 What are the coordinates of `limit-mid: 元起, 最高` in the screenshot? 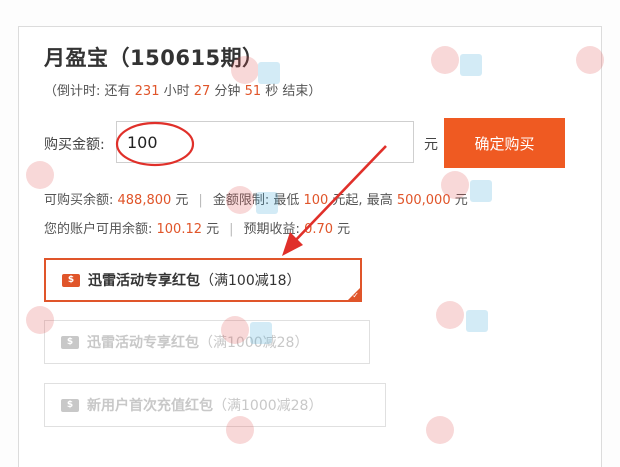 It's located at (362, 200).